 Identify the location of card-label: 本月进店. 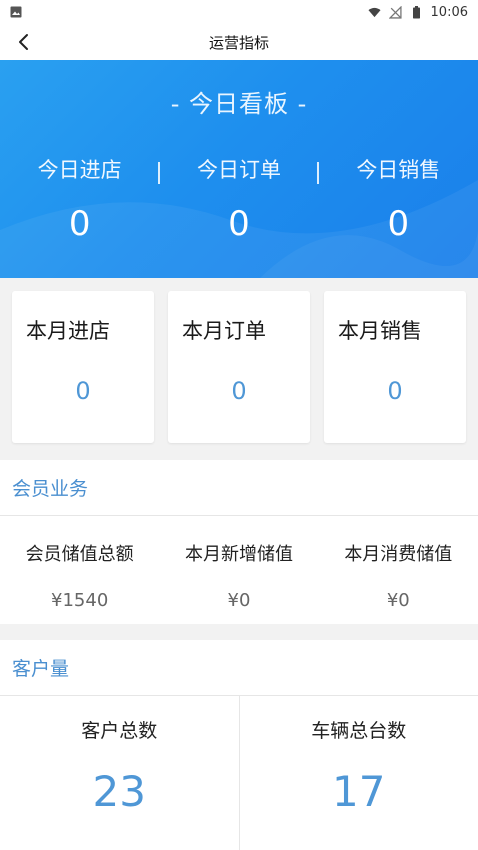
(68, 331).